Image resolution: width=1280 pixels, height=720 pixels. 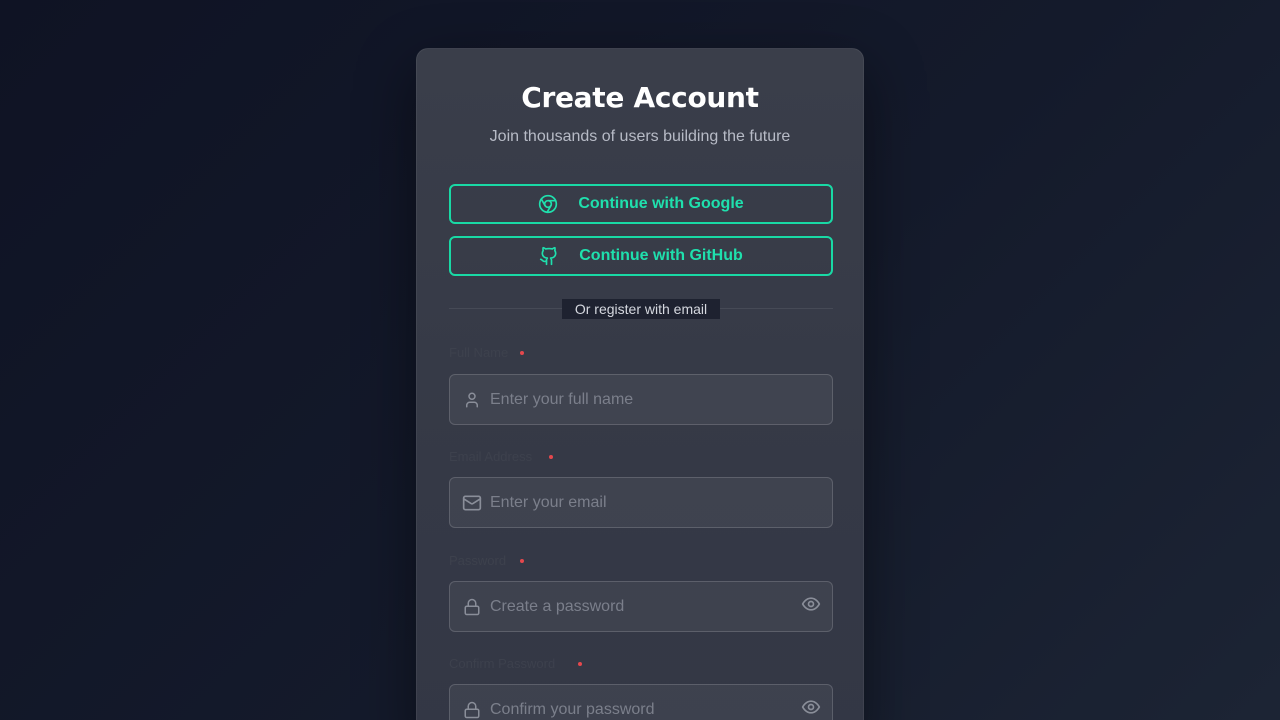 I want to click on confirm-password-input, so click(x=640, y=702).